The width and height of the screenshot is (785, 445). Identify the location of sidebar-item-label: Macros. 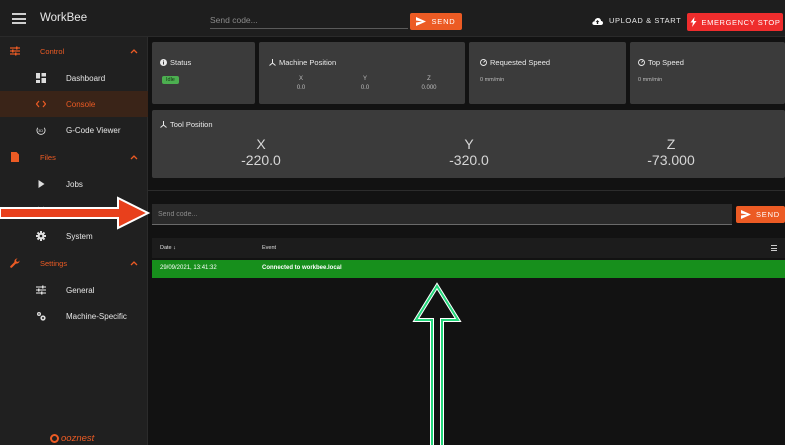
(79, 210).